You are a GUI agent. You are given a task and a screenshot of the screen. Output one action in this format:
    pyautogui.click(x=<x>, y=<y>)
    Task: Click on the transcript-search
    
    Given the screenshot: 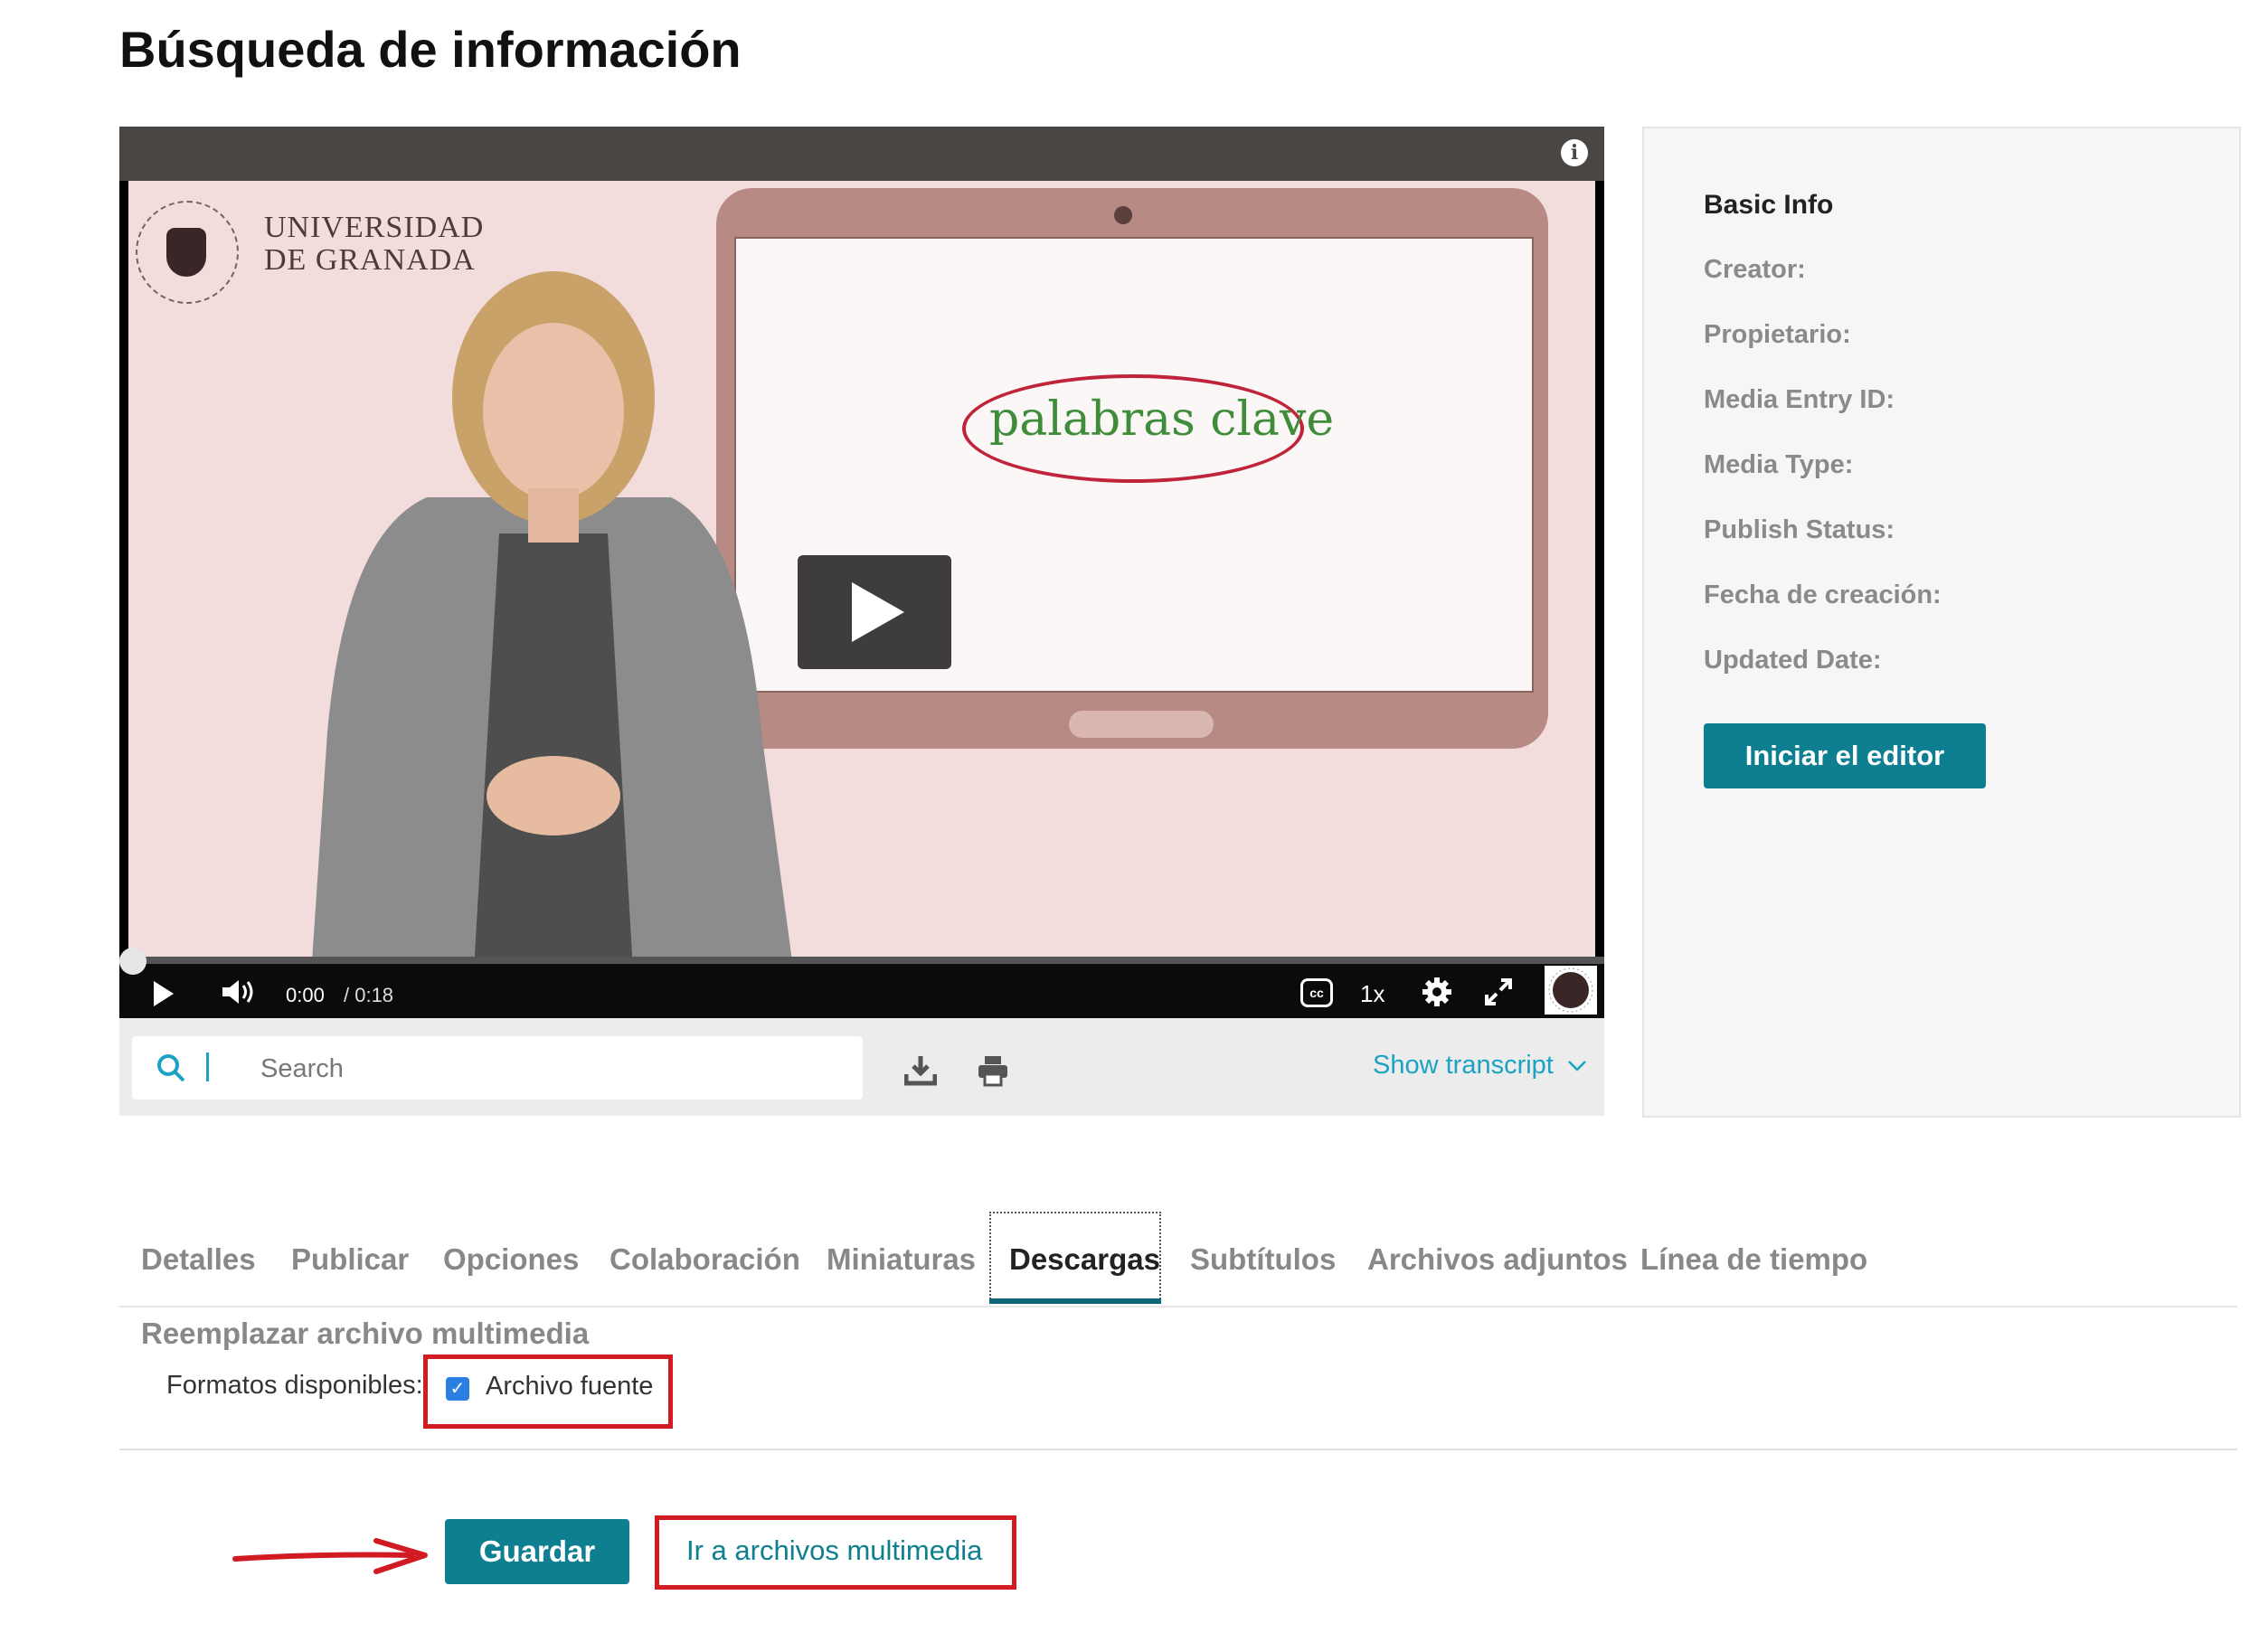 What is the action you would take?
    pyautogui.click(x=497, y=1068)
    